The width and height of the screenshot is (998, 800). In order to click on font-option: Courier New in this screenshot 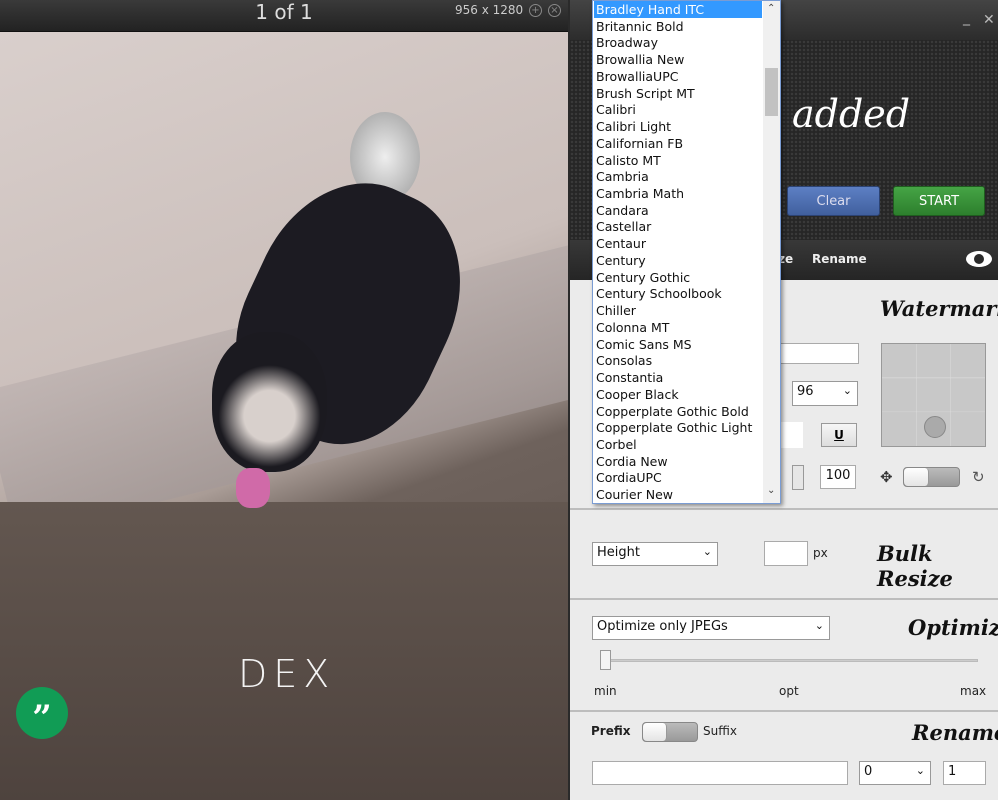, I will do `click(678, 494)`.